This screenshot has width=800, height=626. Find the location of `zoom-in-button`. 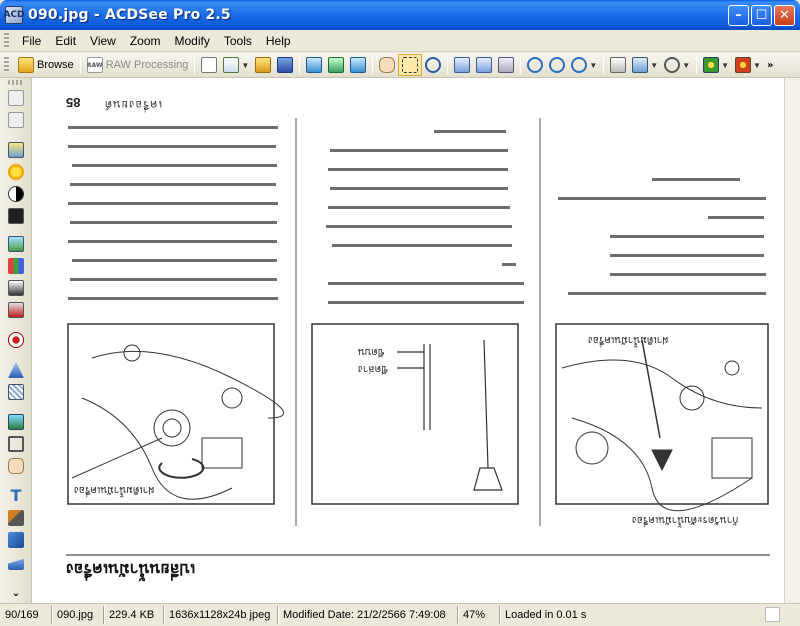

zoom-in-button is located at coordinates (535, 65).